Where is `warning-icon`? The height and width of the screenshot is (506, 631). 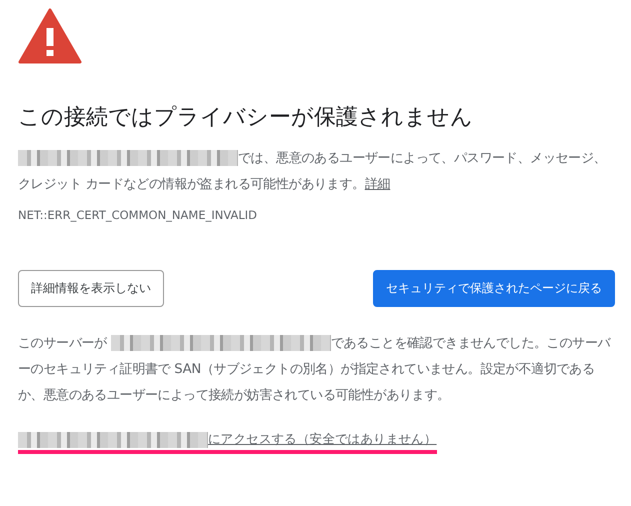 warning-icon is located at coordinates (50, 36).